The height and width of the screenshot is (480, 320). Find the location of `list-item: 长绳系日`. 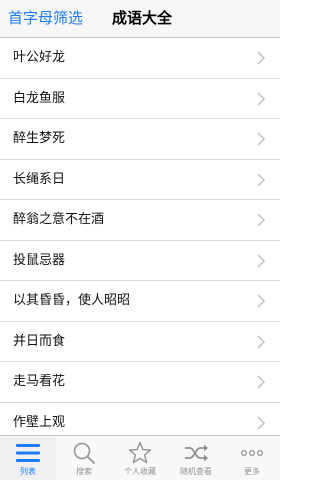

list-item: 长绳系日 is located at coordinates (140, 180).